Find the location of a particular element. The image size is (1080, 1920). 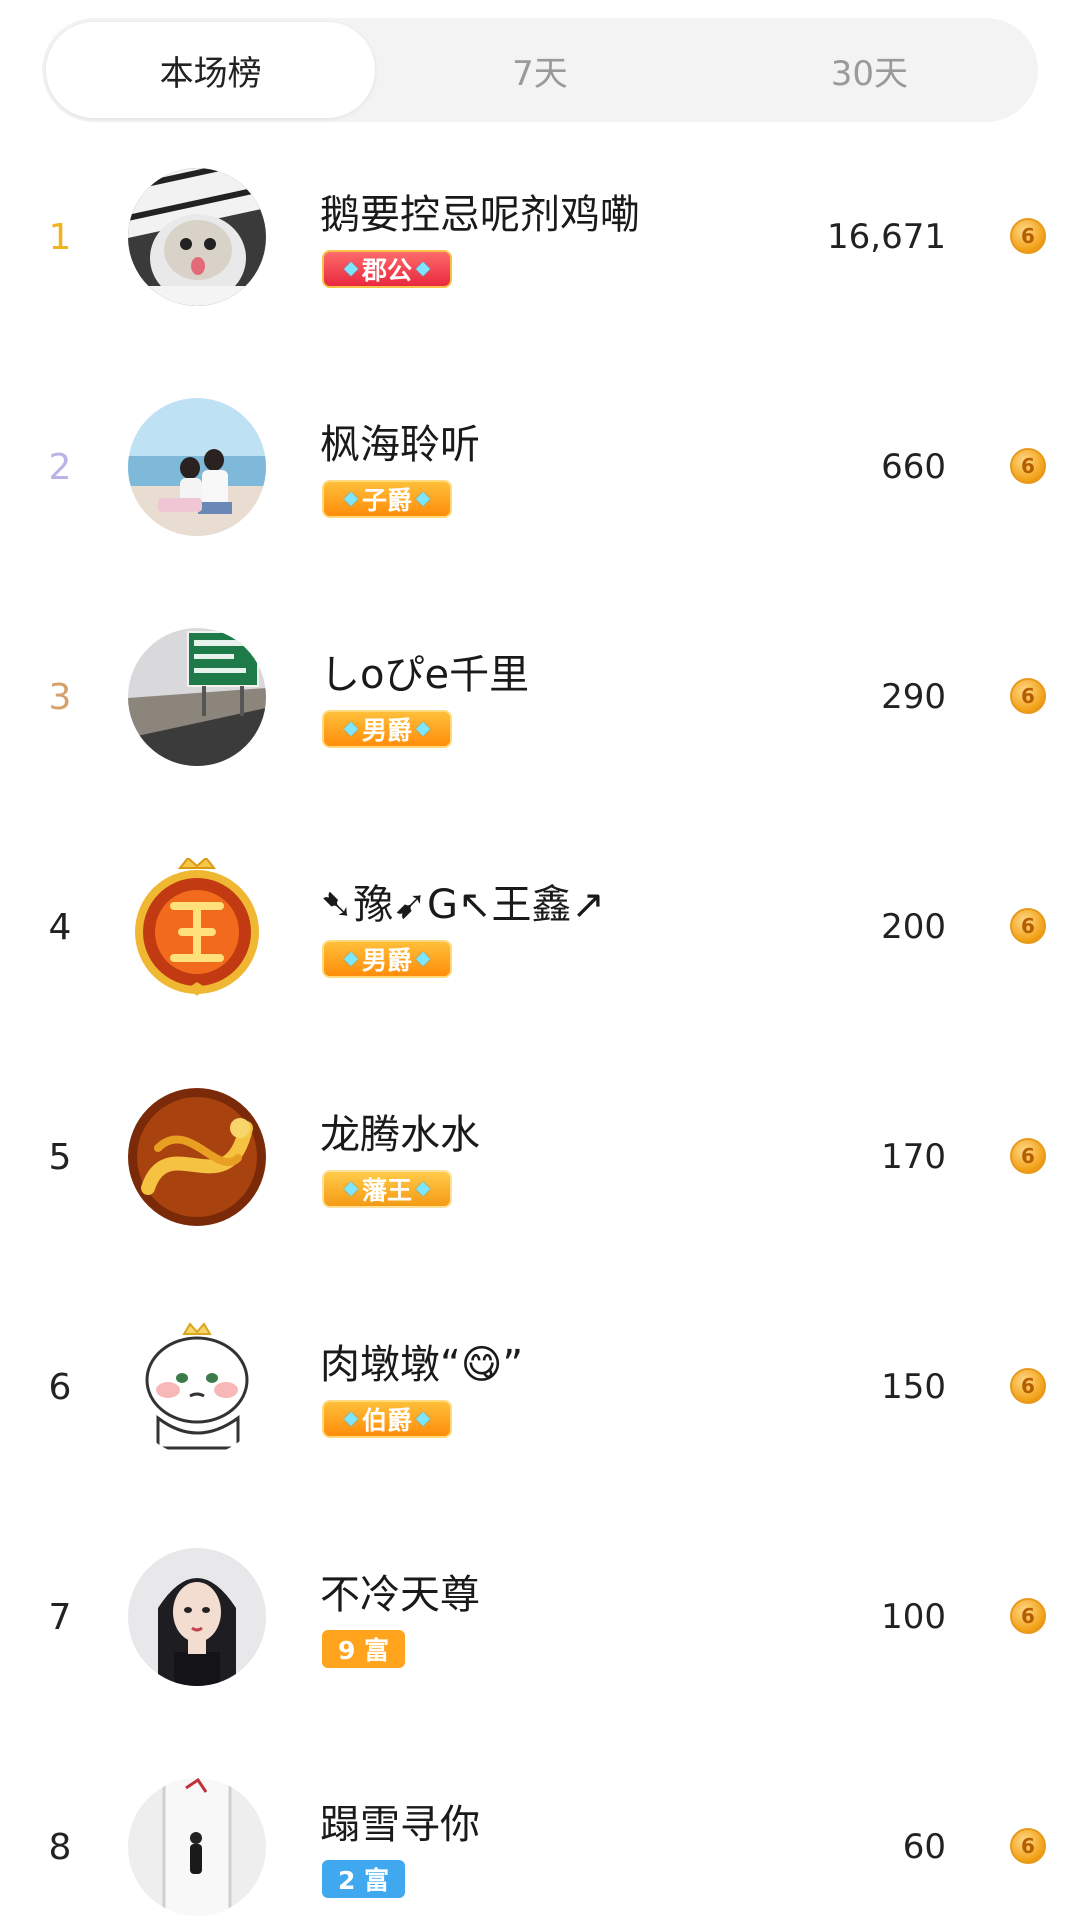

list-item: 6 肉墩墩“😋” 伯爵 150 6 is located at coordinates (540, 1387).